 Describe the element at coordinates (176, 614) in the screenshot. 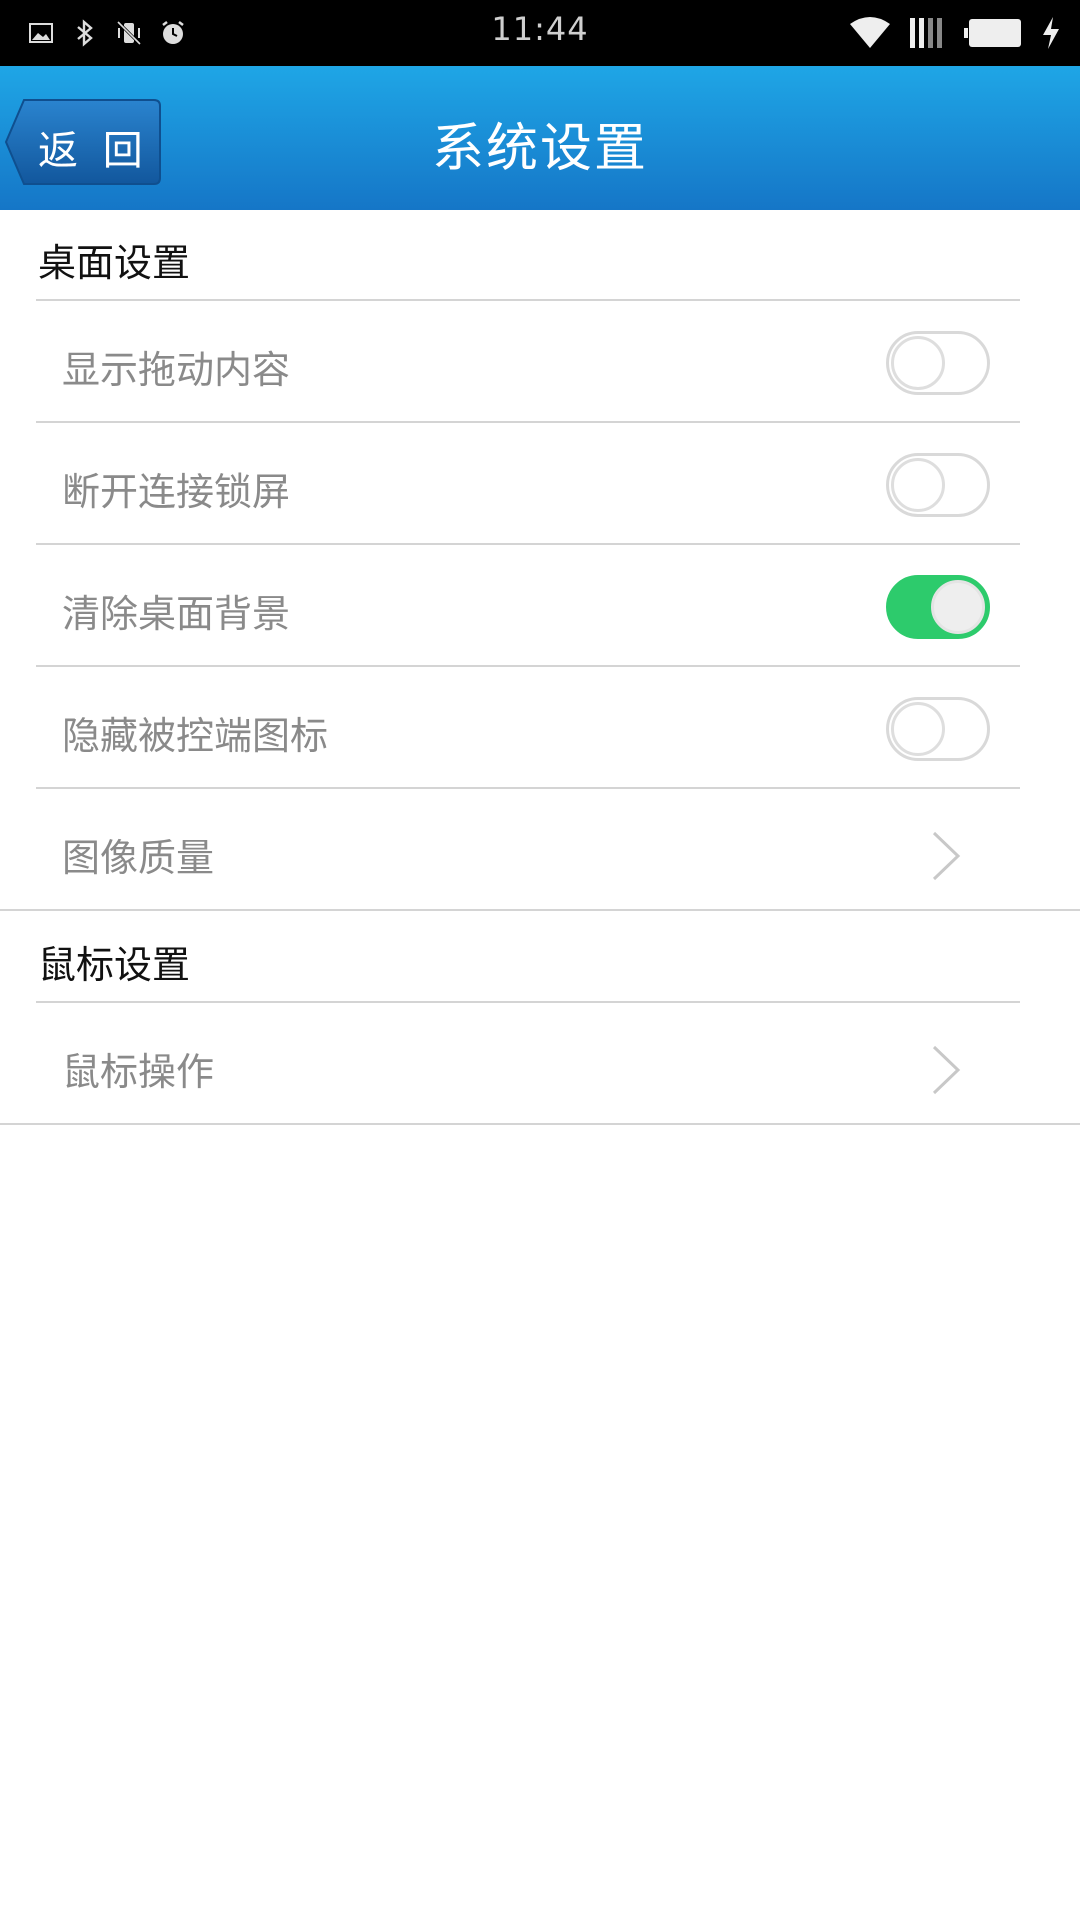

I see `setting-label: 清除桌面背景` at that location.